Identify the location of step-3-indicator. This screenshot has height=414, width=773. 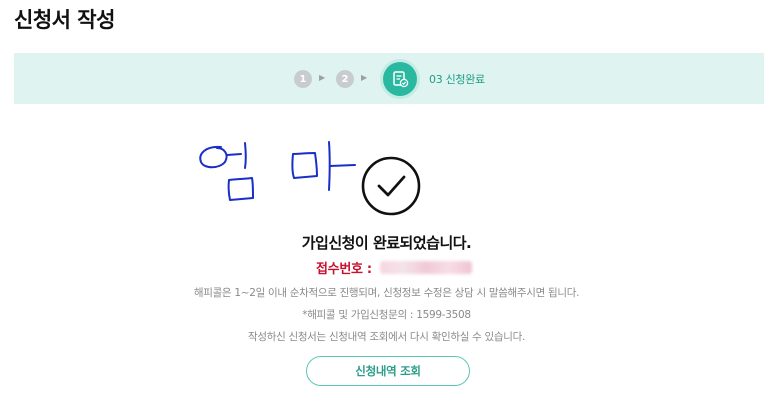
(400, 79).